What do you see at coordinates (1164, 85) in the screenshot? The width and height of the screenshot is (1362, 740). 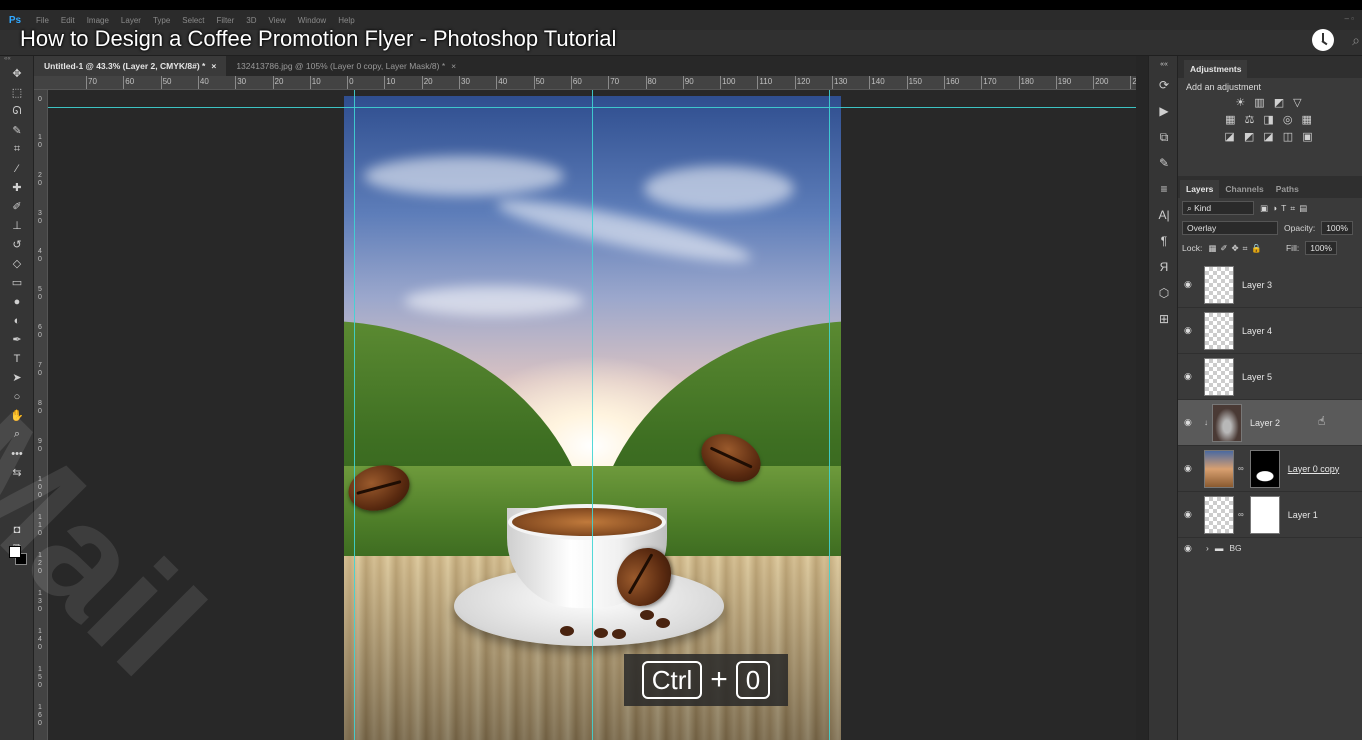 I see `history-panel-icon: ⟳` at bounding box center [1164, 85].